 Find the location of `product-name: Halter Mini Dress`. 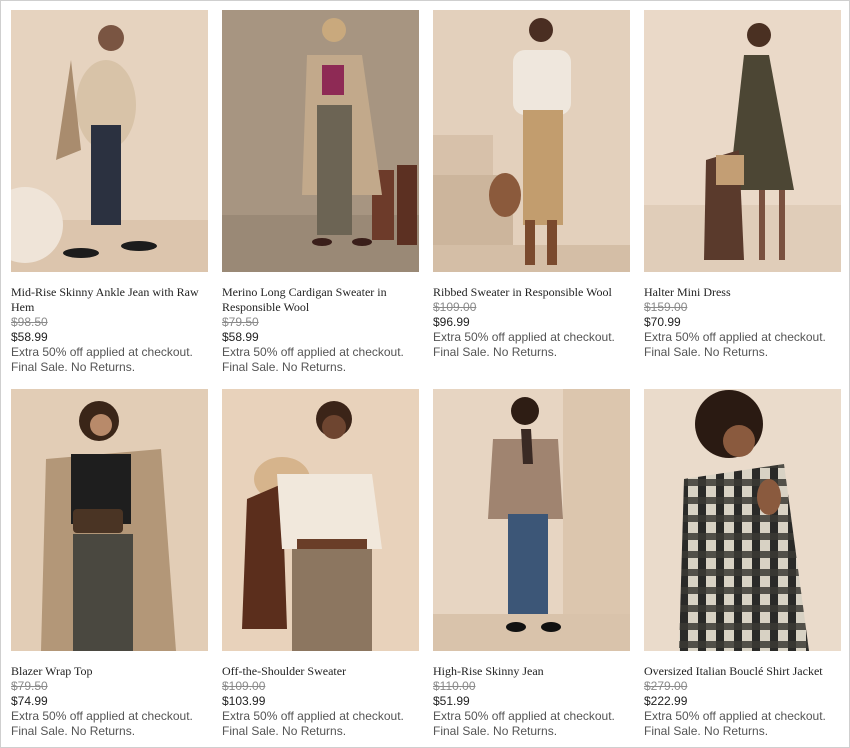

product-name: Halter Mini Dress is located at coordinates (742, 292).